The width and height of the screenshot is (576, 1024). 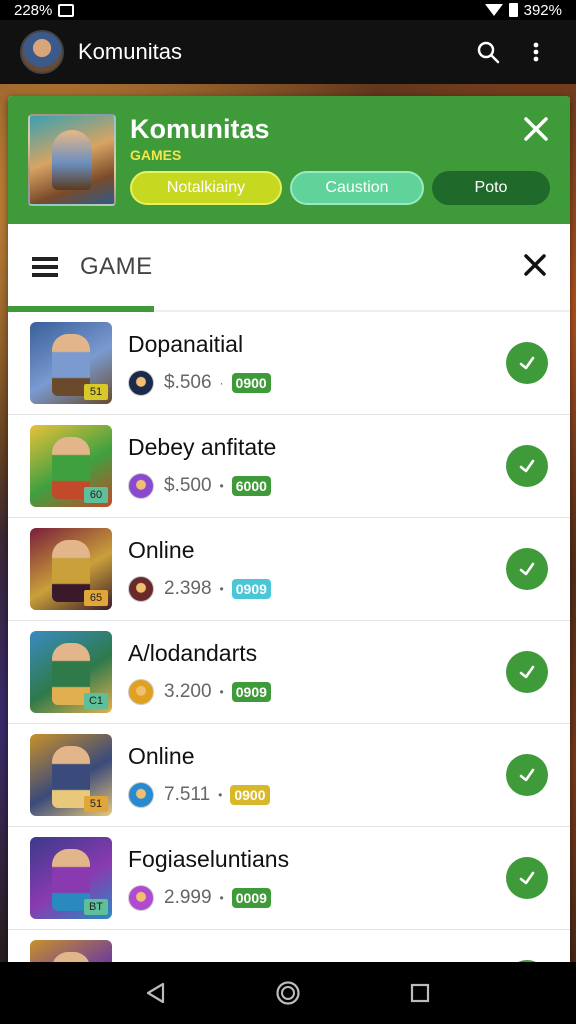 What do you see at coordinates (491, 188) in the screenshot?
I see `chip-3: Poto` at bounding box center [491, 188].